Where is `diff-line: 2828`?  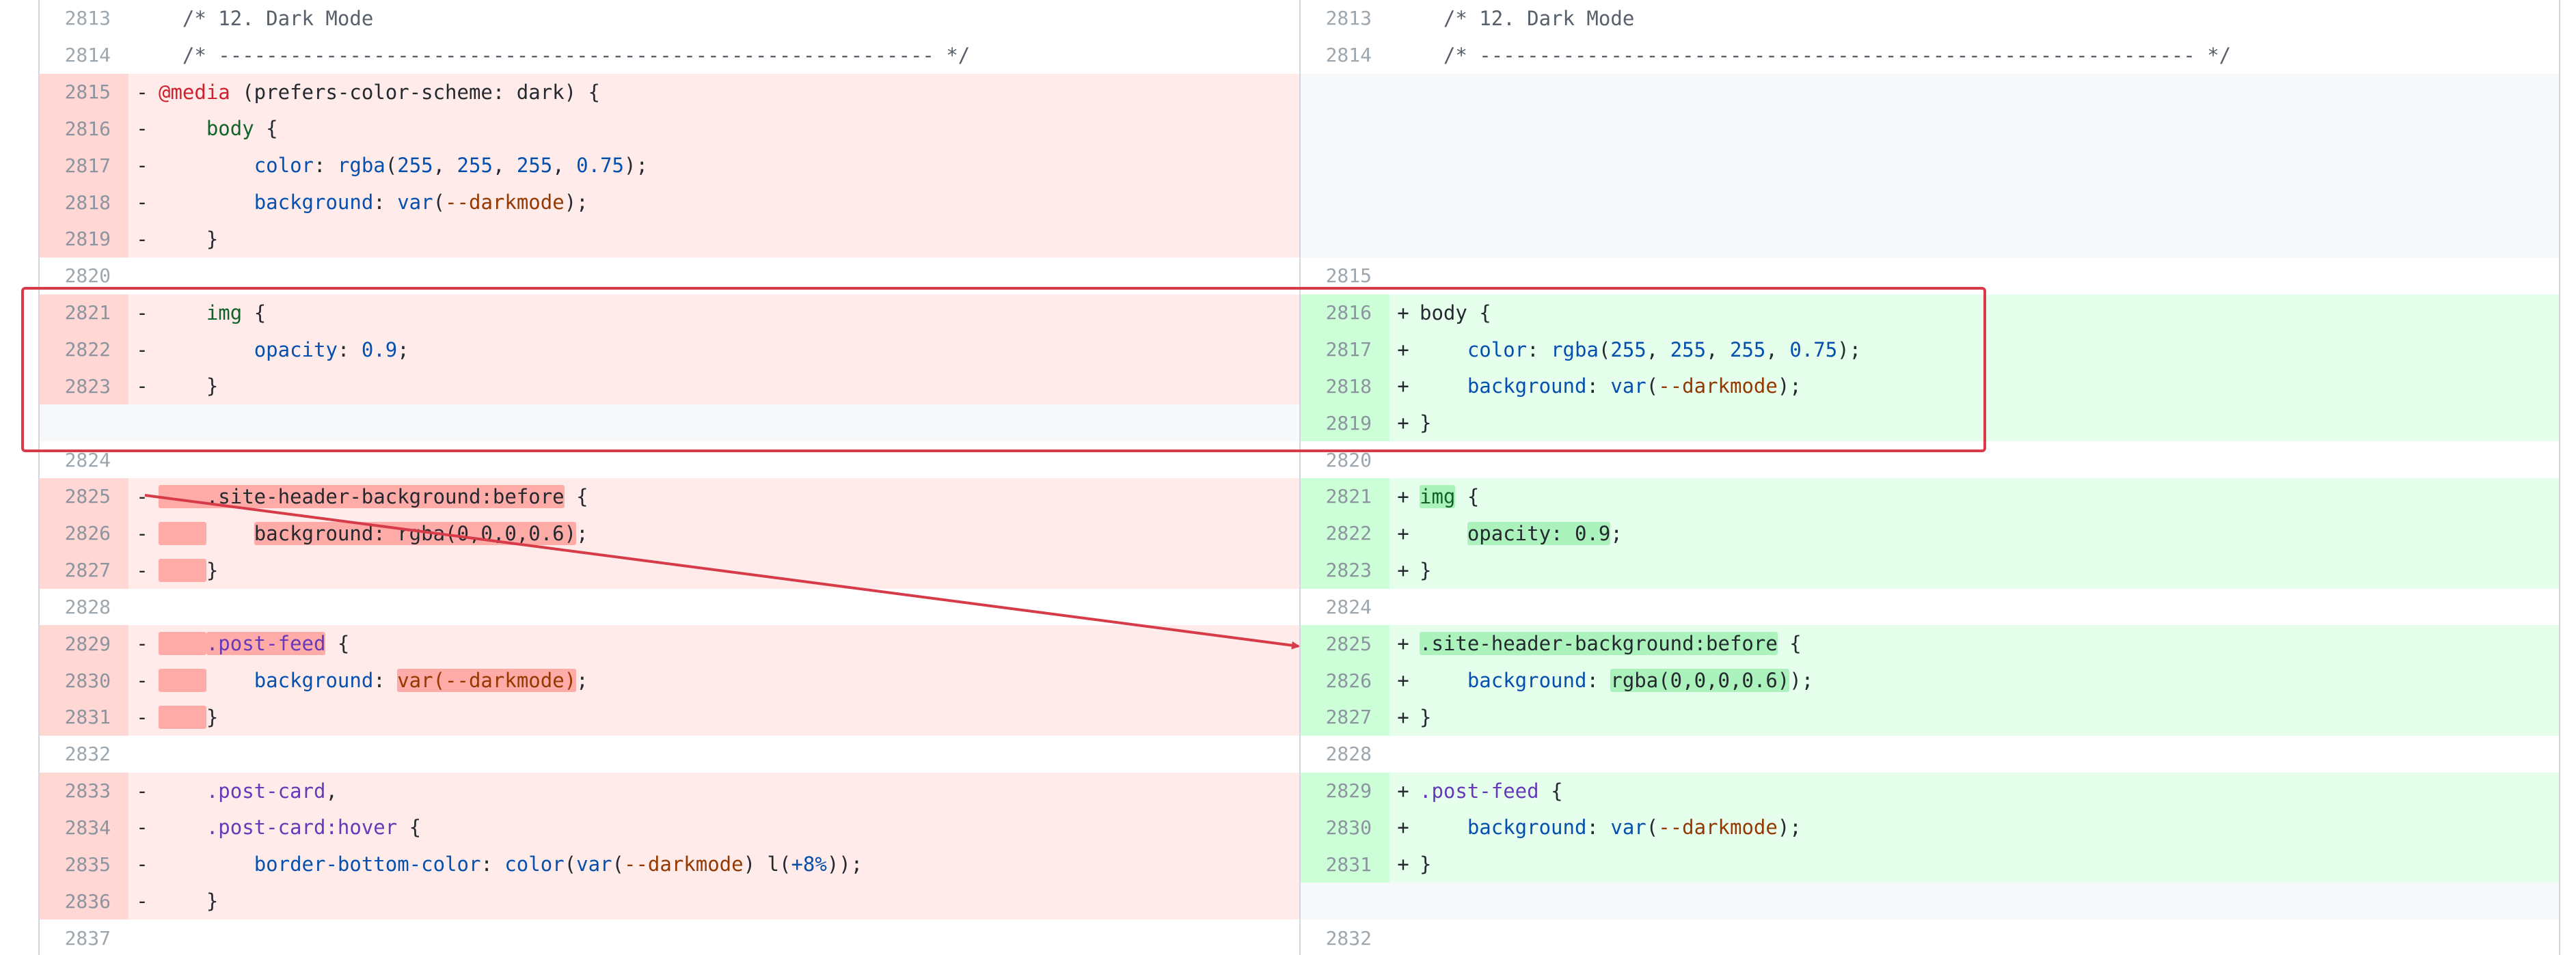
diff-line: 2828 is located at coordinates (669, 607).